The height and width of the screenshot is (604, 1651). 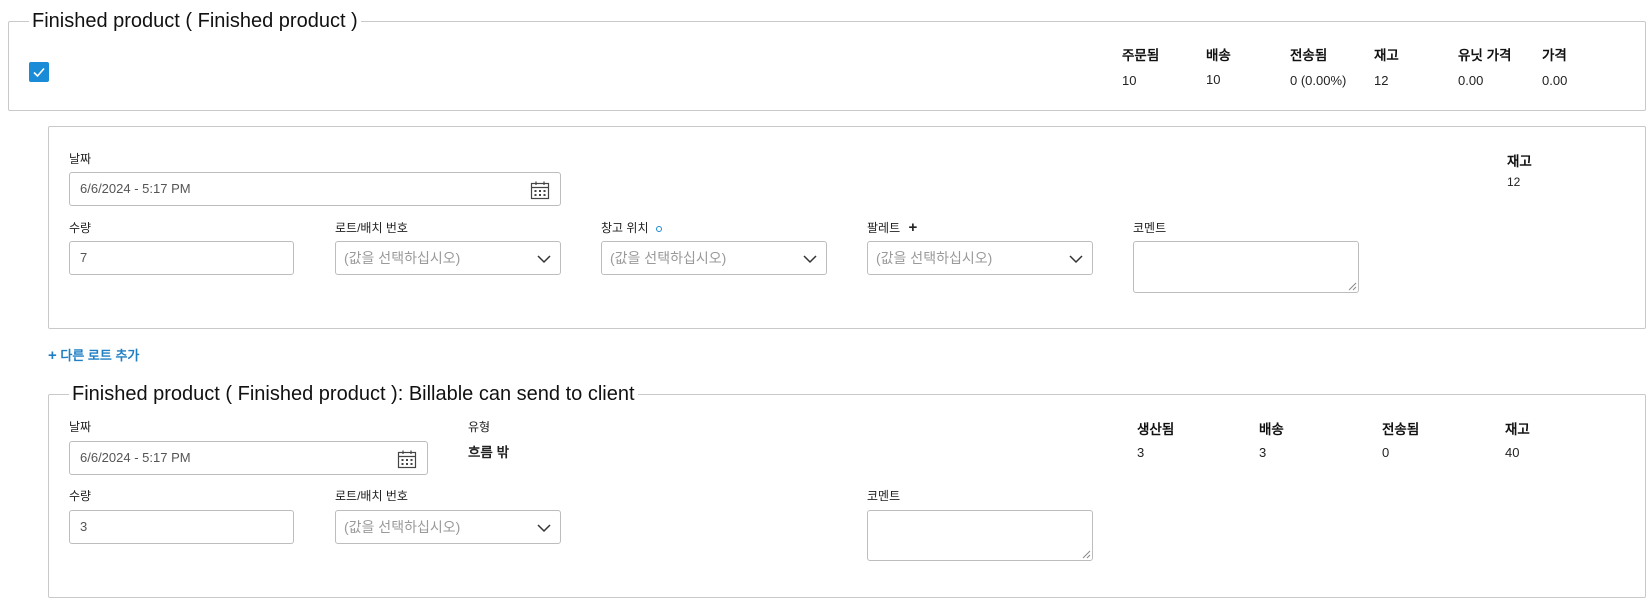 I want to click on quantity-label: 수량, so click(x=80, y=228).